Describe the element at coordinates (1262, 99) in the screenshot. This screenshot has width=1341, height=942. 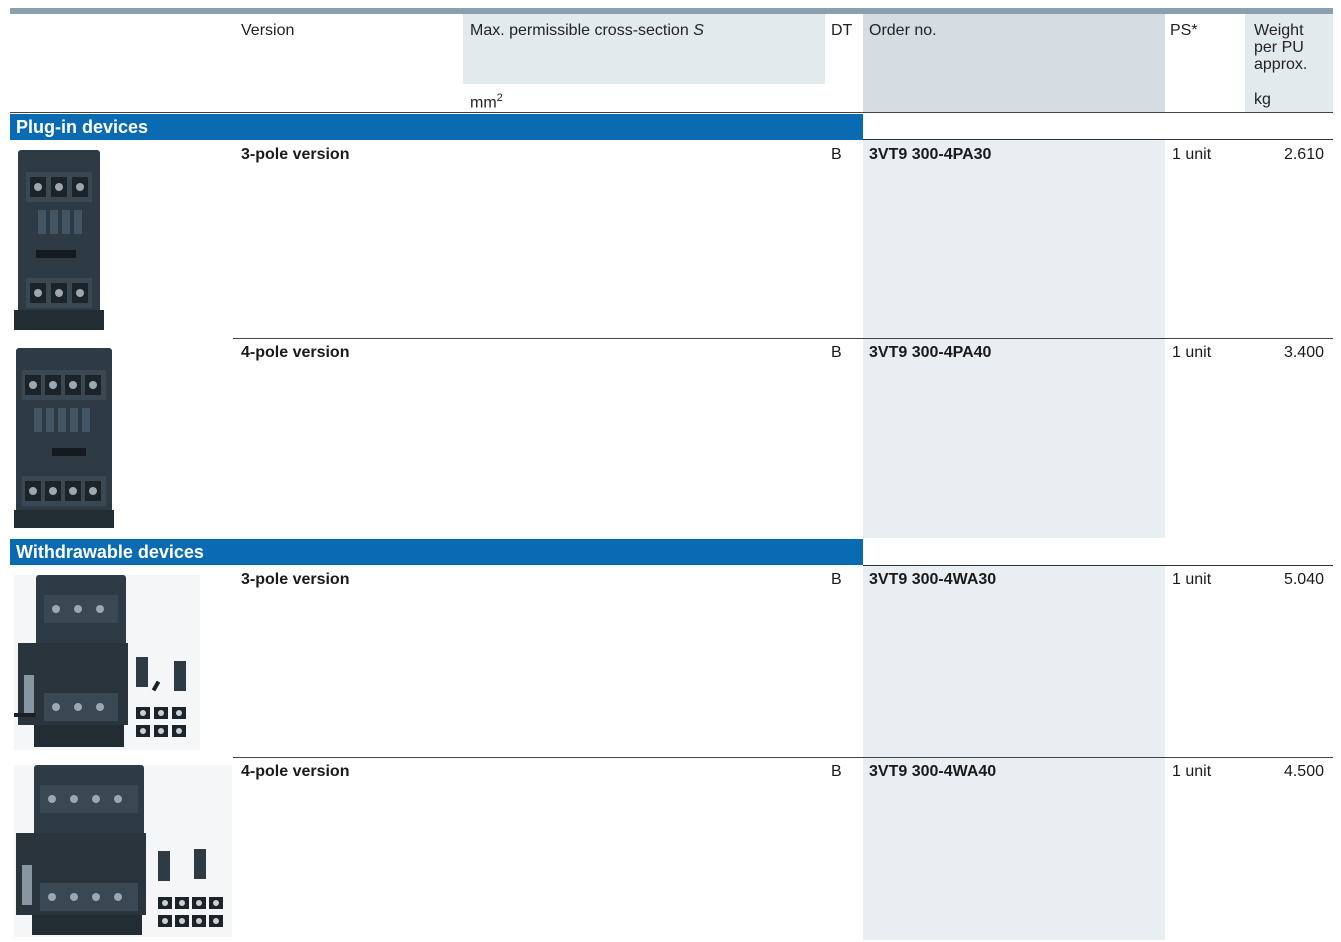
I see `weight-unit: kg` at that location.